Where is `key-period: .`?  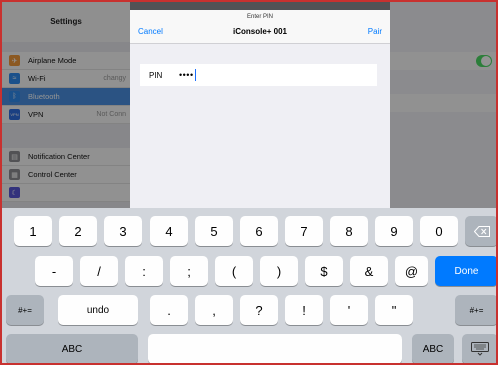 key-period: . is located at coordinates (169, 310).